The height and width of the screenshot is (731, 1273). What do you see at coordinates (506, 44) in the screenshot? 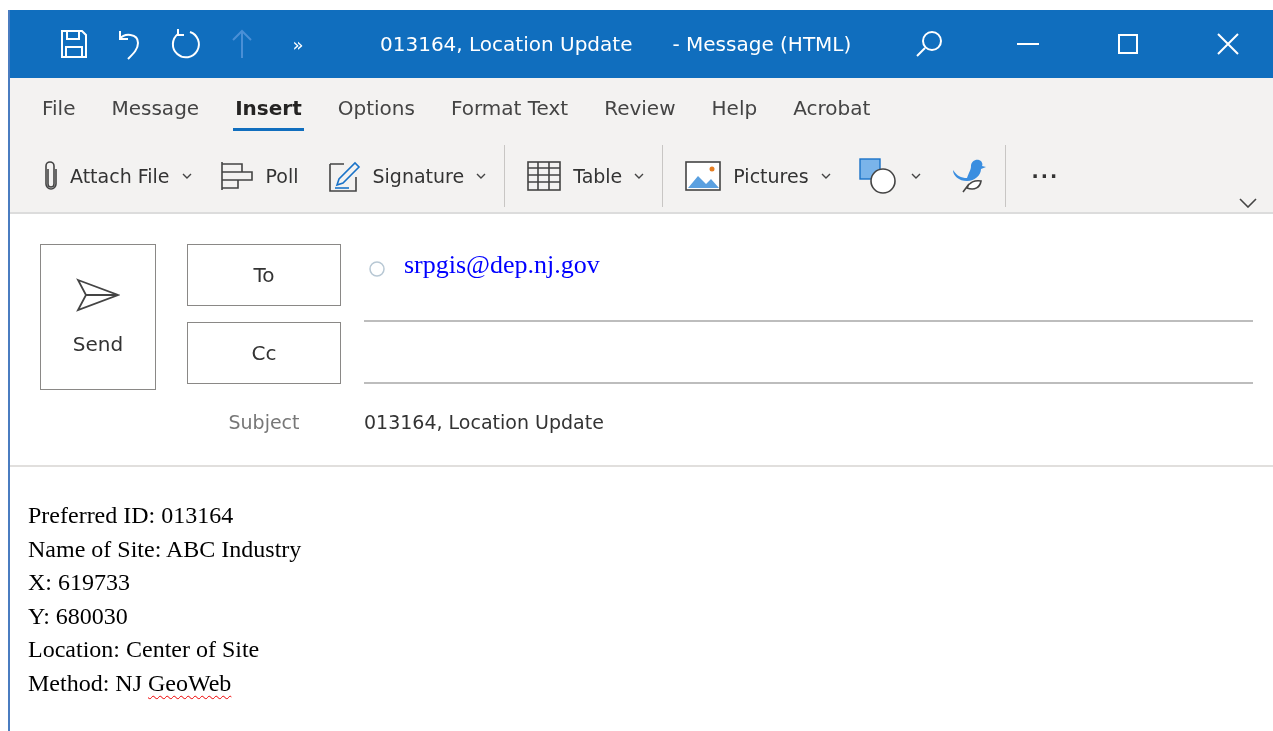
I see `window-title: 013164, Location Update` at bounding box center [506, 44].